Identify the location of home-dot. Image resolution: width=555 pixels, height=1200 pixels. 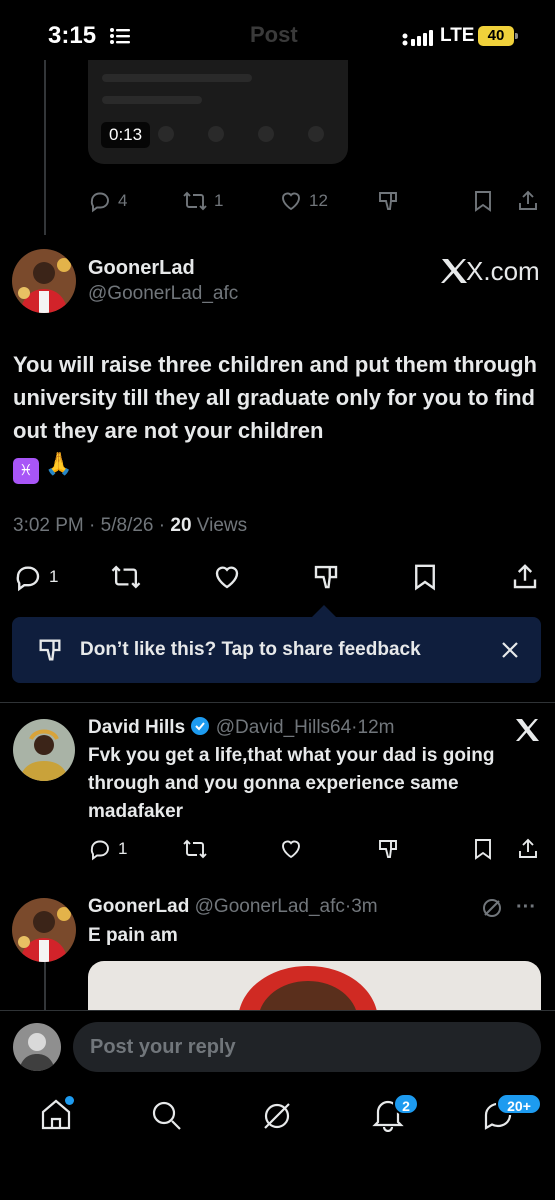
(69, 1100).